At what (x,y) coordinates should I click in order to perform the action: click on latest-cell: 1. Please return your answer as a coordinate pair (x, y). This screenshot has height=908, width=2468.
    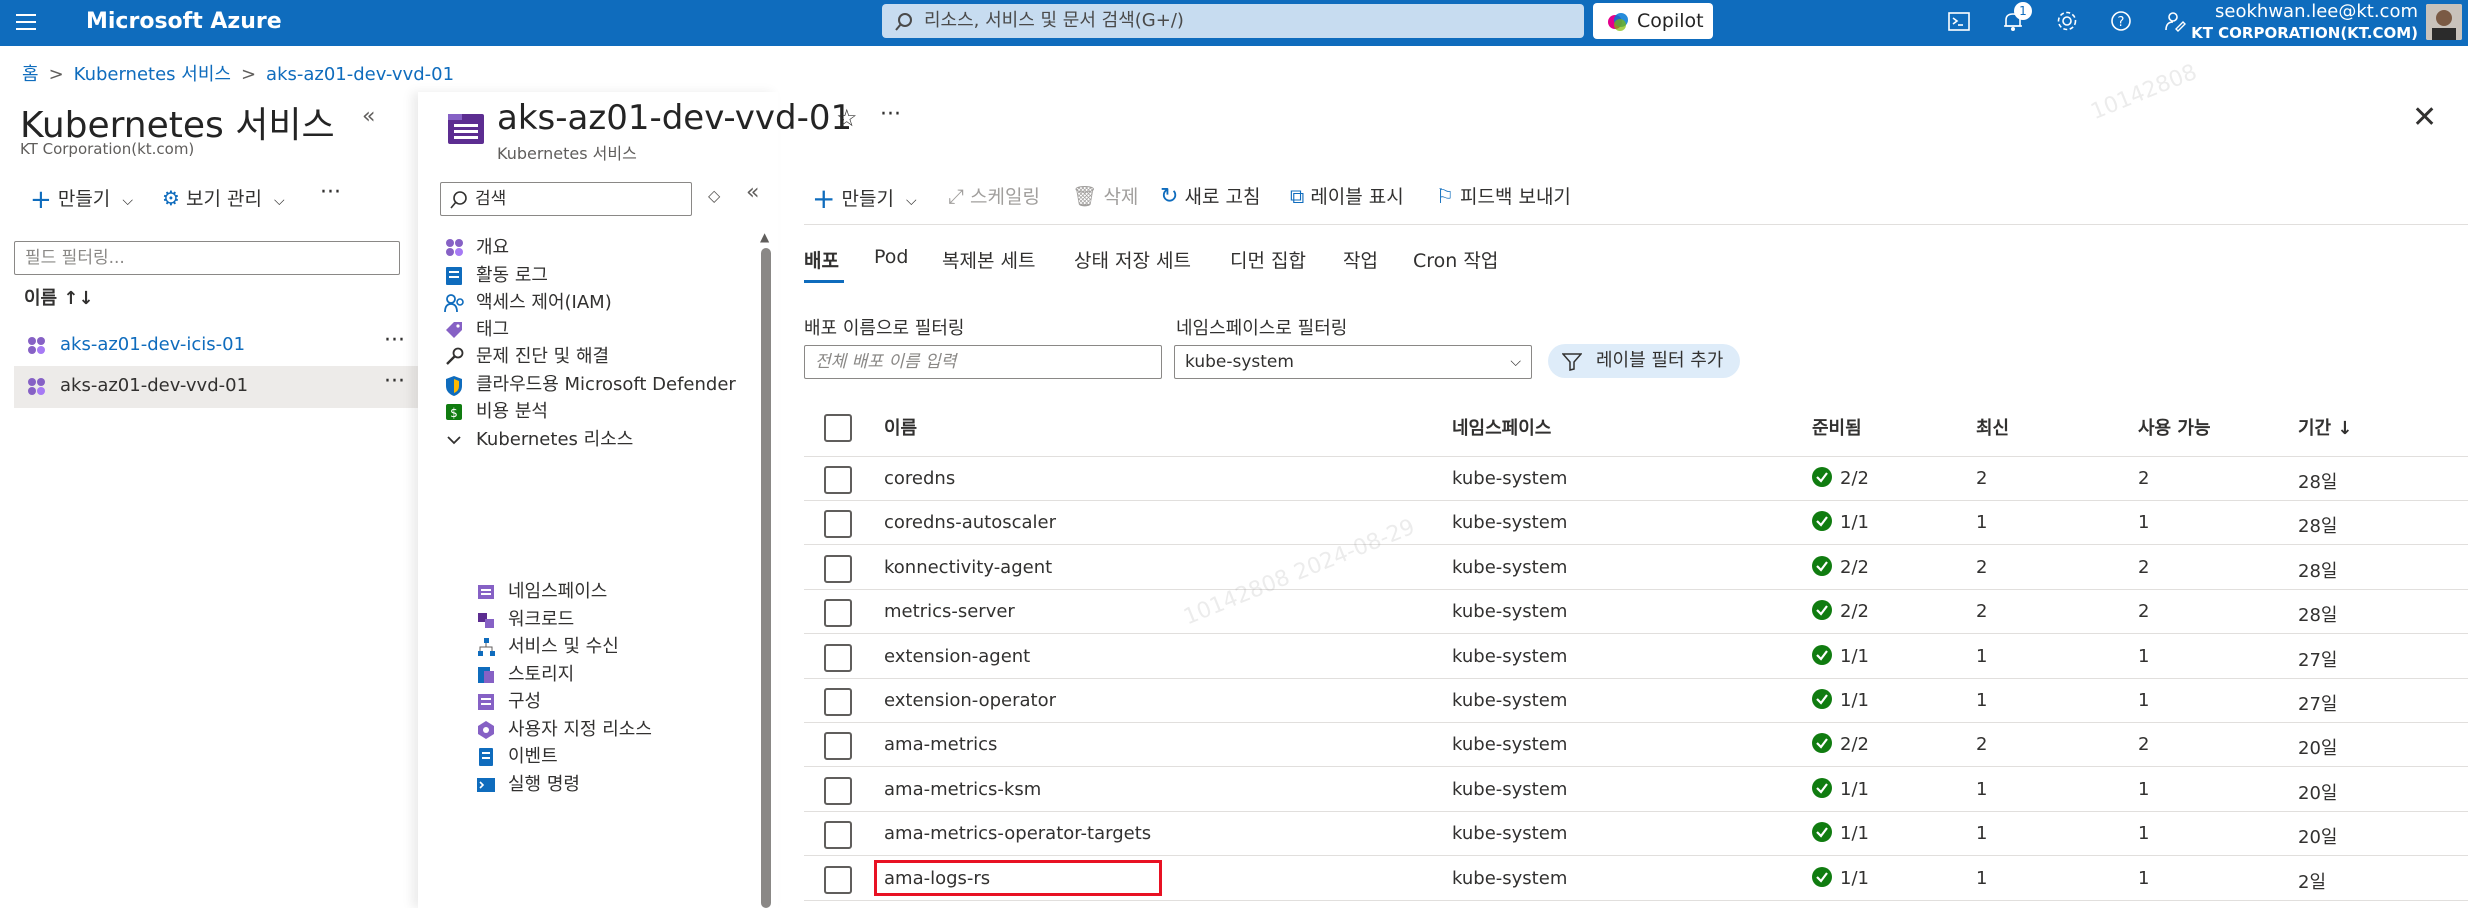
    Looking at the image, I should click on (1982, 700).